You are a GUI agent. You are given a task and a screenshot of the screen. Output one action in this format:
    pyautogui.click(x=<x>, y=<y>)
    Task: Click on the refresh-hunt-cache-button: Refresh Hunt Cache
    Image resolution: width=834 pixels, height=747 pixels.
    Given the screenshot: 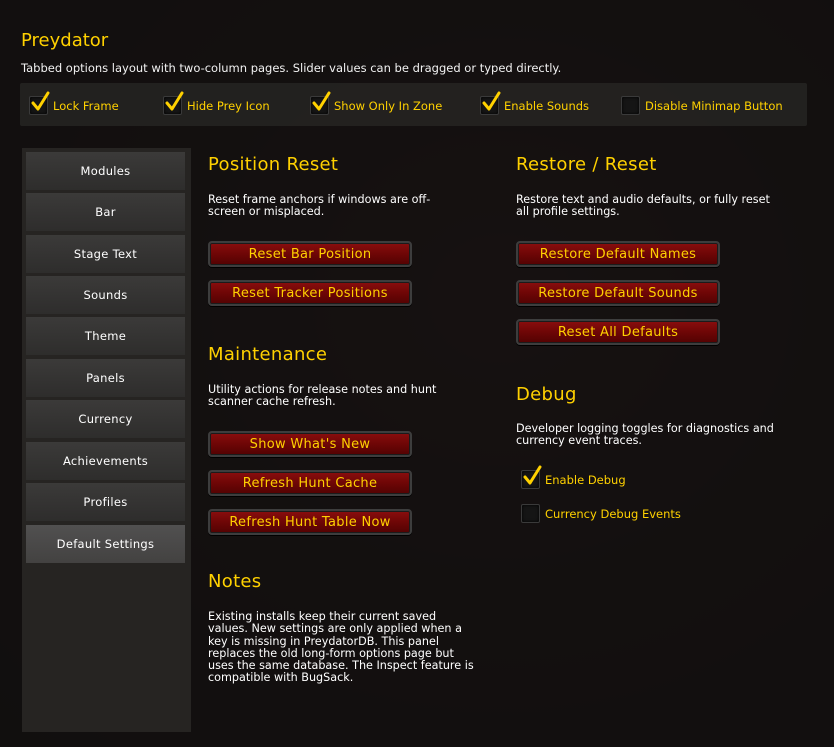 What is the action you would take?
    pyautogui.click(x=310, y=483)
    